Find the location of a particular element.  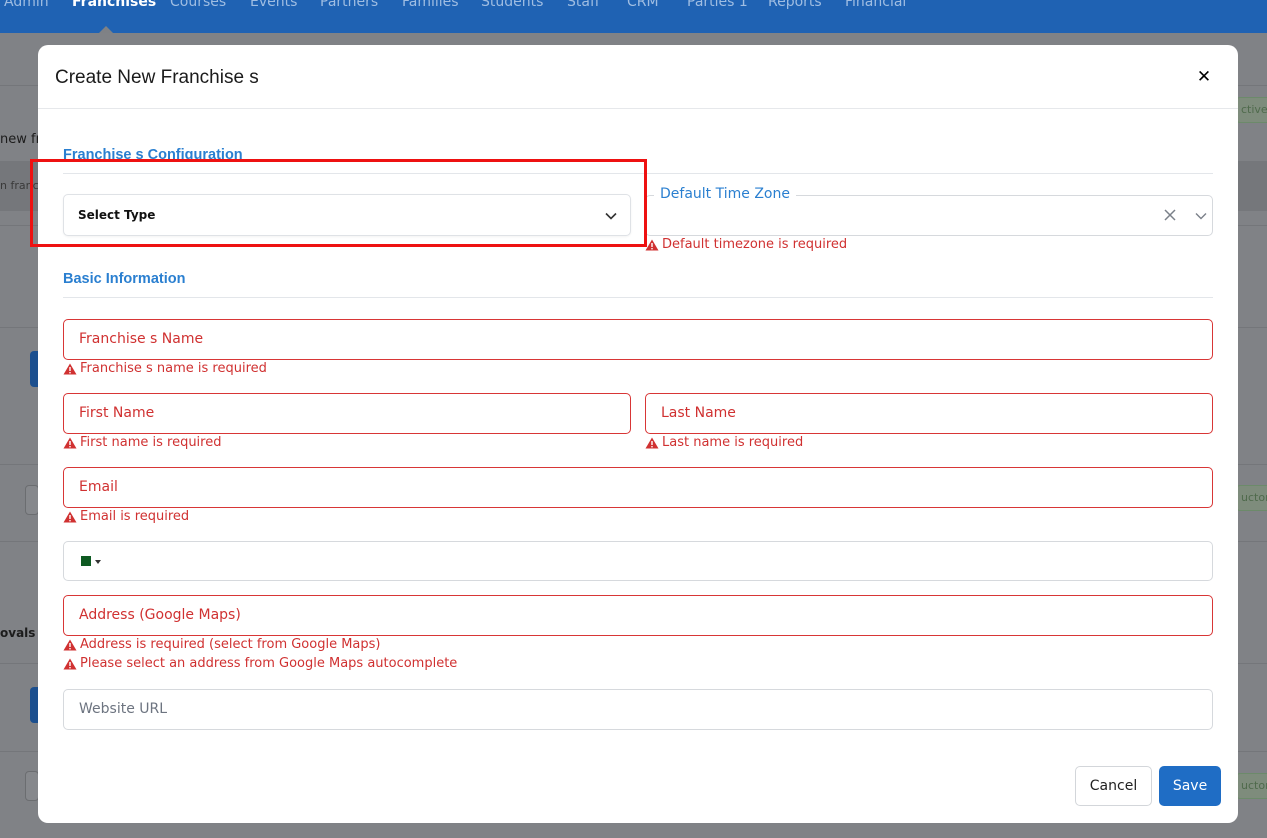

address-field: Address (Google Maps) is located at coordinates (638, 615).